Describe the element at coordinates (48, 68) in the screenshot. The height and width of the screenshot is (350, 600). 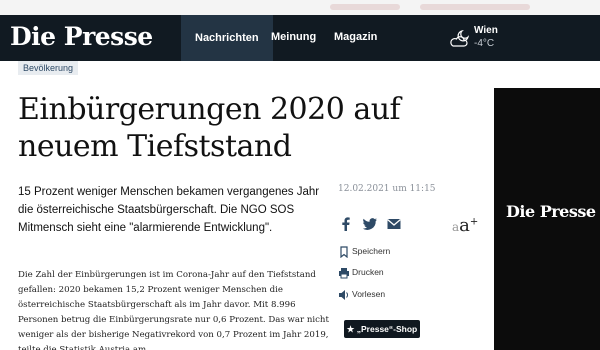
I see `category-tag: Bevölkerung` at that location.